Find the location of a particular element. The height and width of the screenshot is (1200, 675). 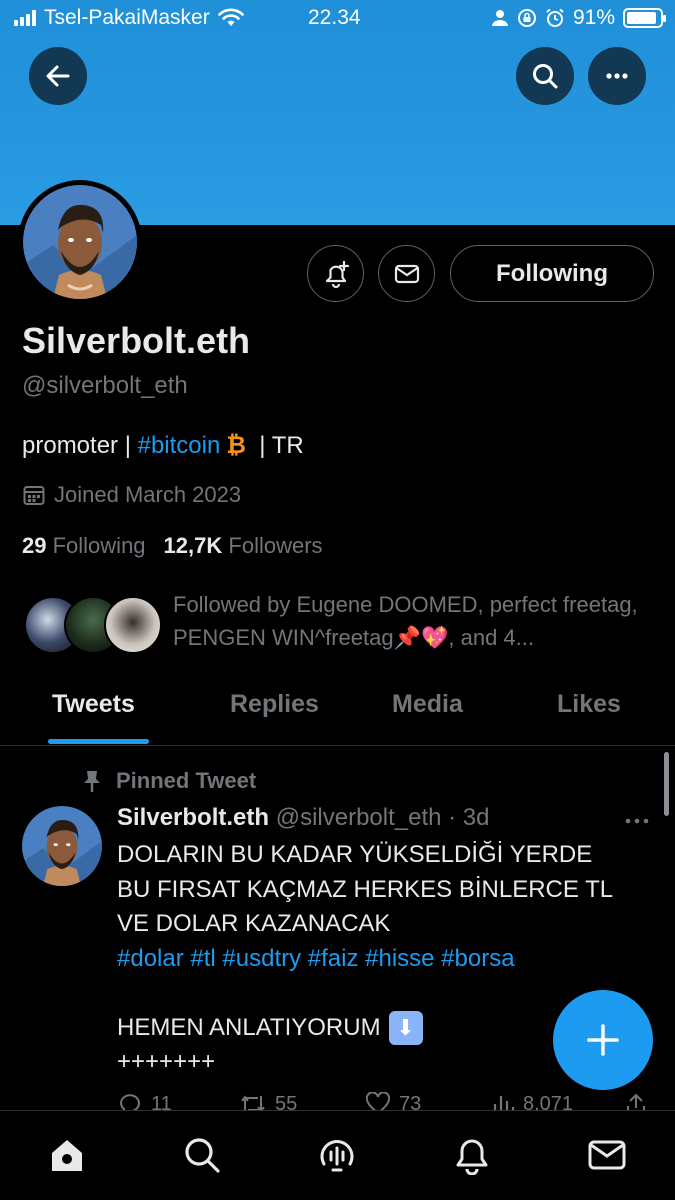

profile-tabs: Tweets Replies Media Likes is located at coordinates (337, 708).